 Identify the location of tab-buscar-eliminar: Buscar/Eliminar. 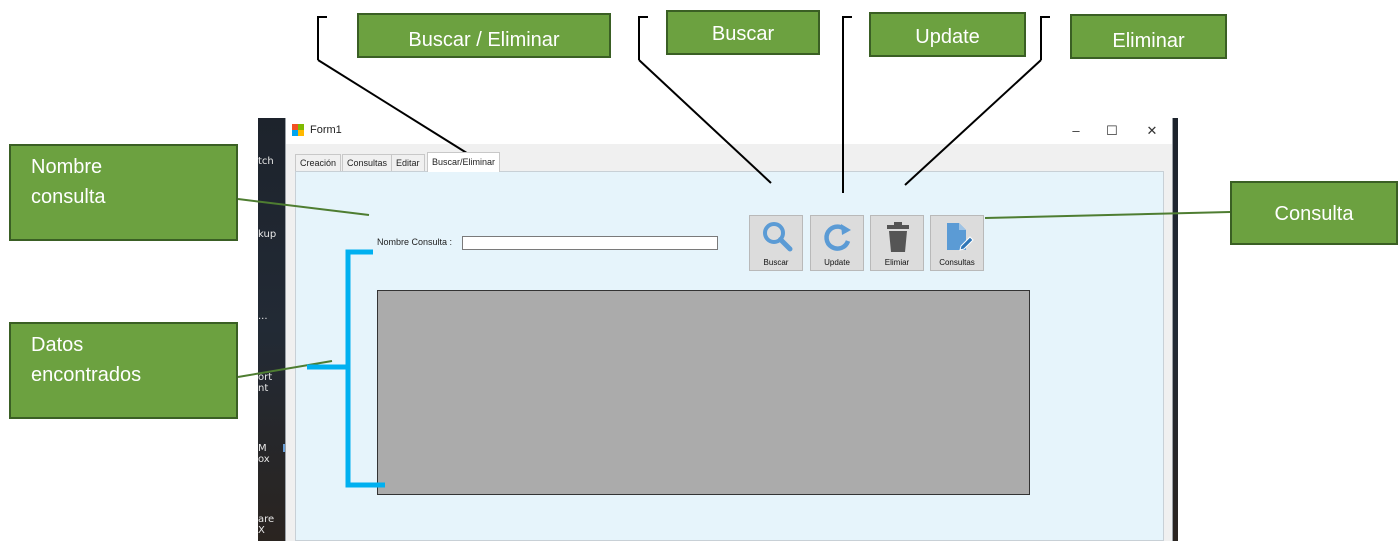
(464, 162).